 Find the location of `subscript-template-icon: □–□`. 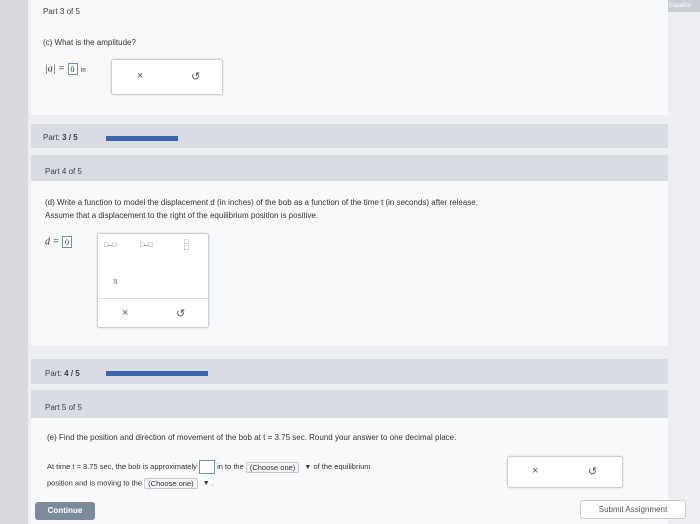

subscript-template-icon: □–□ is located at coordinates (110, 245).